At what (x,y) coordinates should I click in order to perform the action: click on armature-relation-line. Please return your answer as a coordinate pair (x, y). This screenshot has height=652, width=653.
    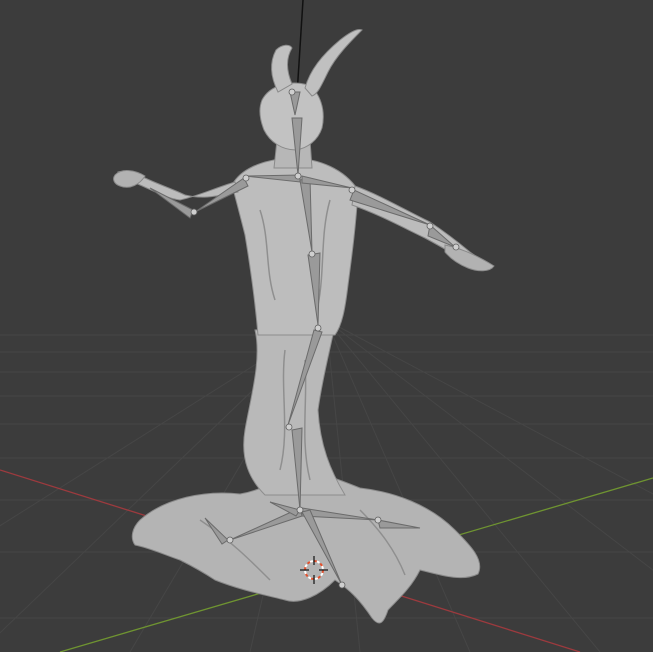
    Looking at the image, I should click on (300, 48).